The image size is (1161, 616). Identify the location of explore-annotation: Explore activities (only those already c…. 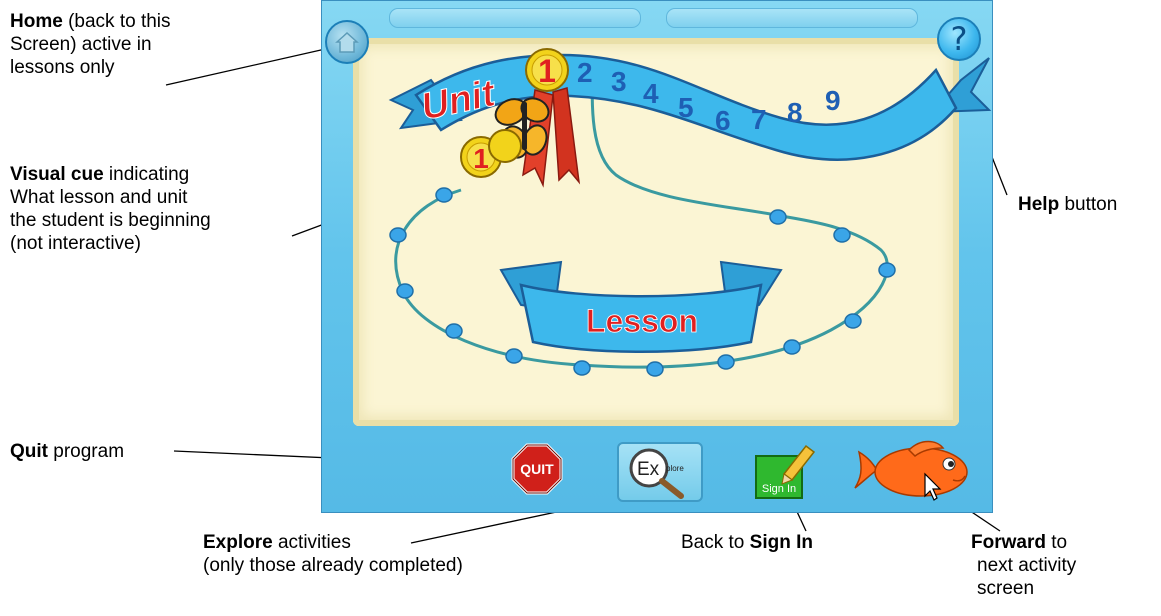
(333, 554).